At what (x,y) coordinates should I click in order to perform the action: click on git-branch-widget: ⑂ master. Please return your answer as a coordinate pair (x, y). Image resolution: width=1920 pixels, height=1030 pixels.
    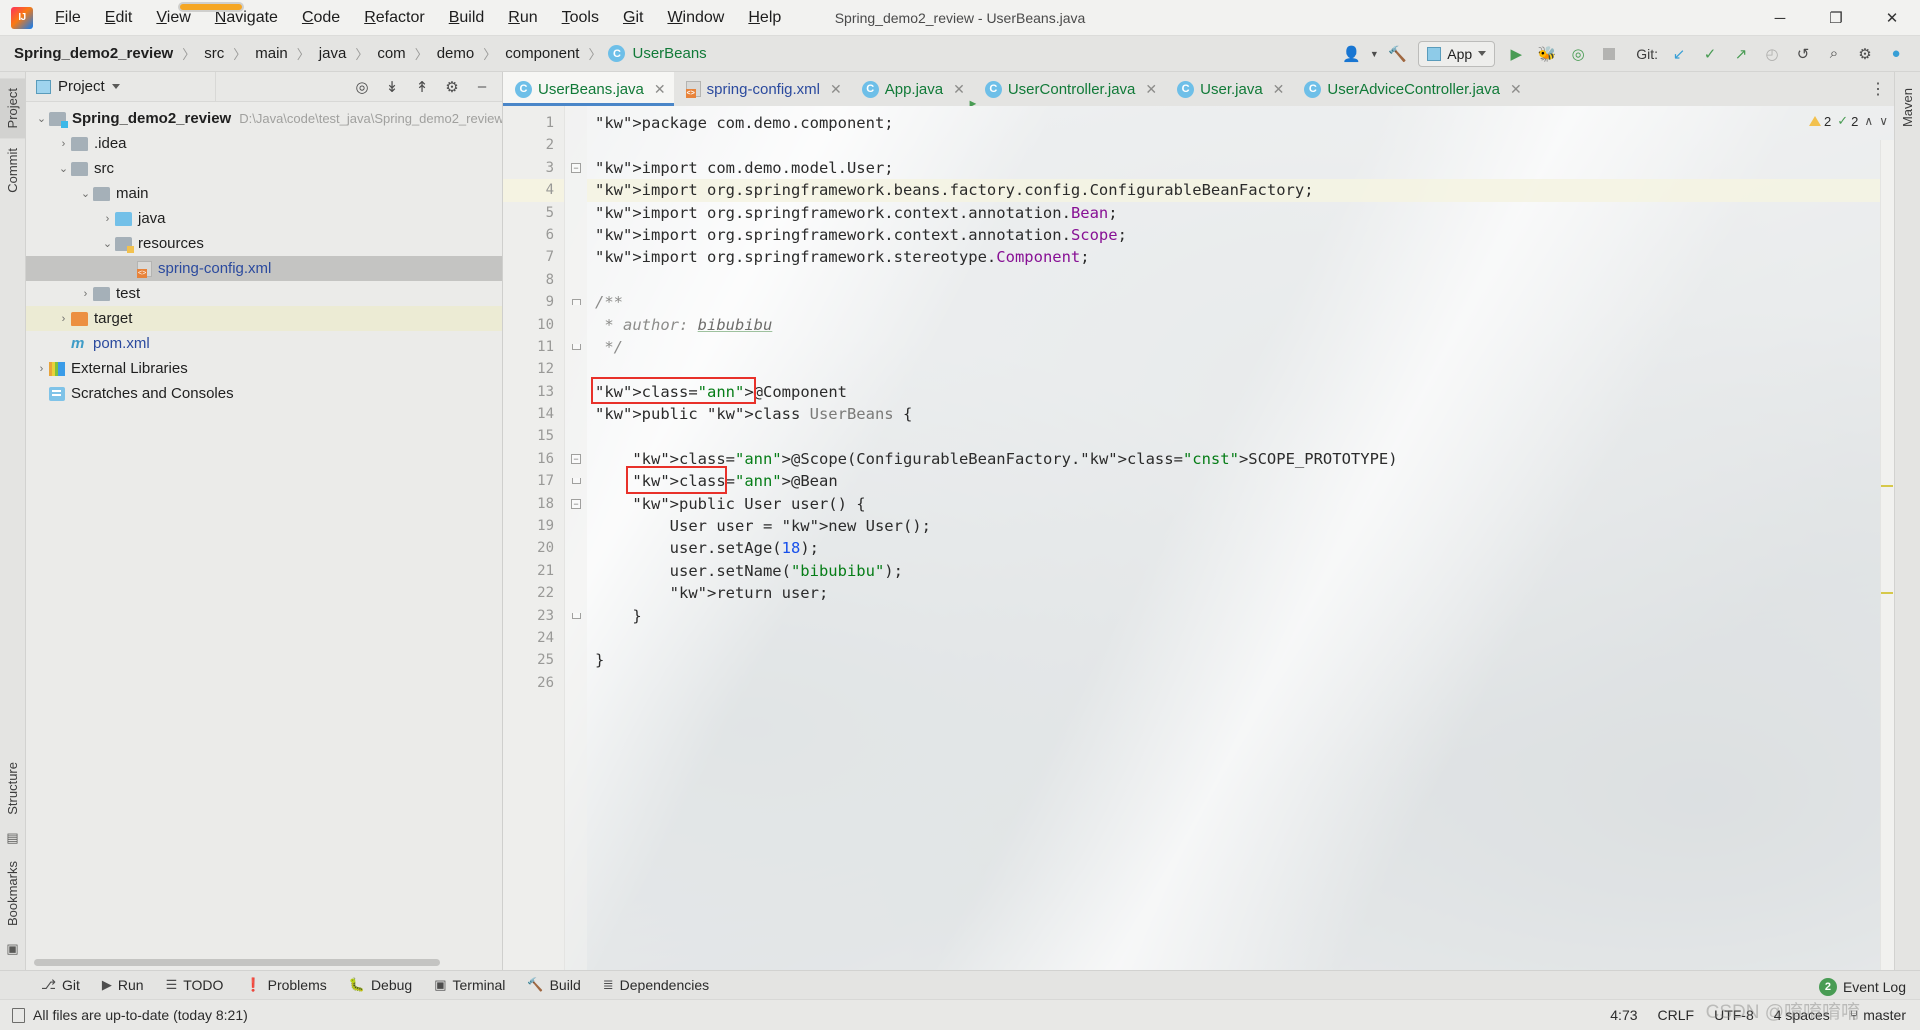
    Looking at the image, I should click on (1878, 1015).